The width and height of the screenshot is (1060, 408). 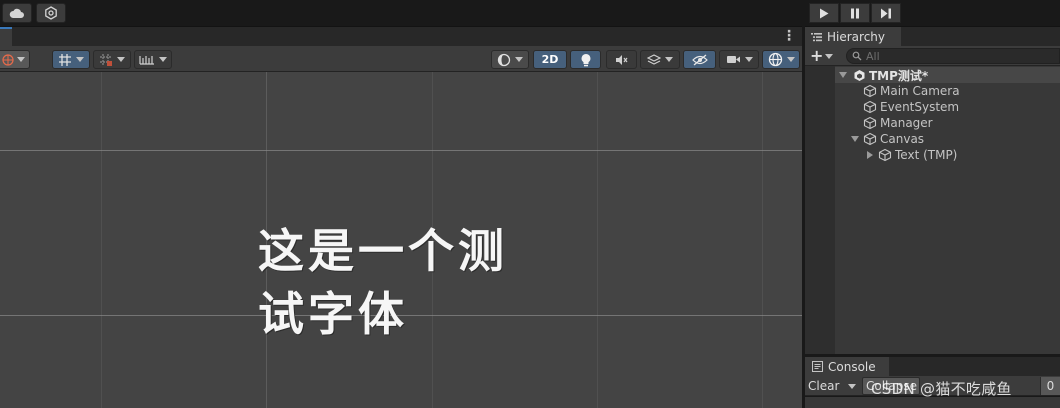 I want to click on audio-mute-icon, so click(x=621, y=59).